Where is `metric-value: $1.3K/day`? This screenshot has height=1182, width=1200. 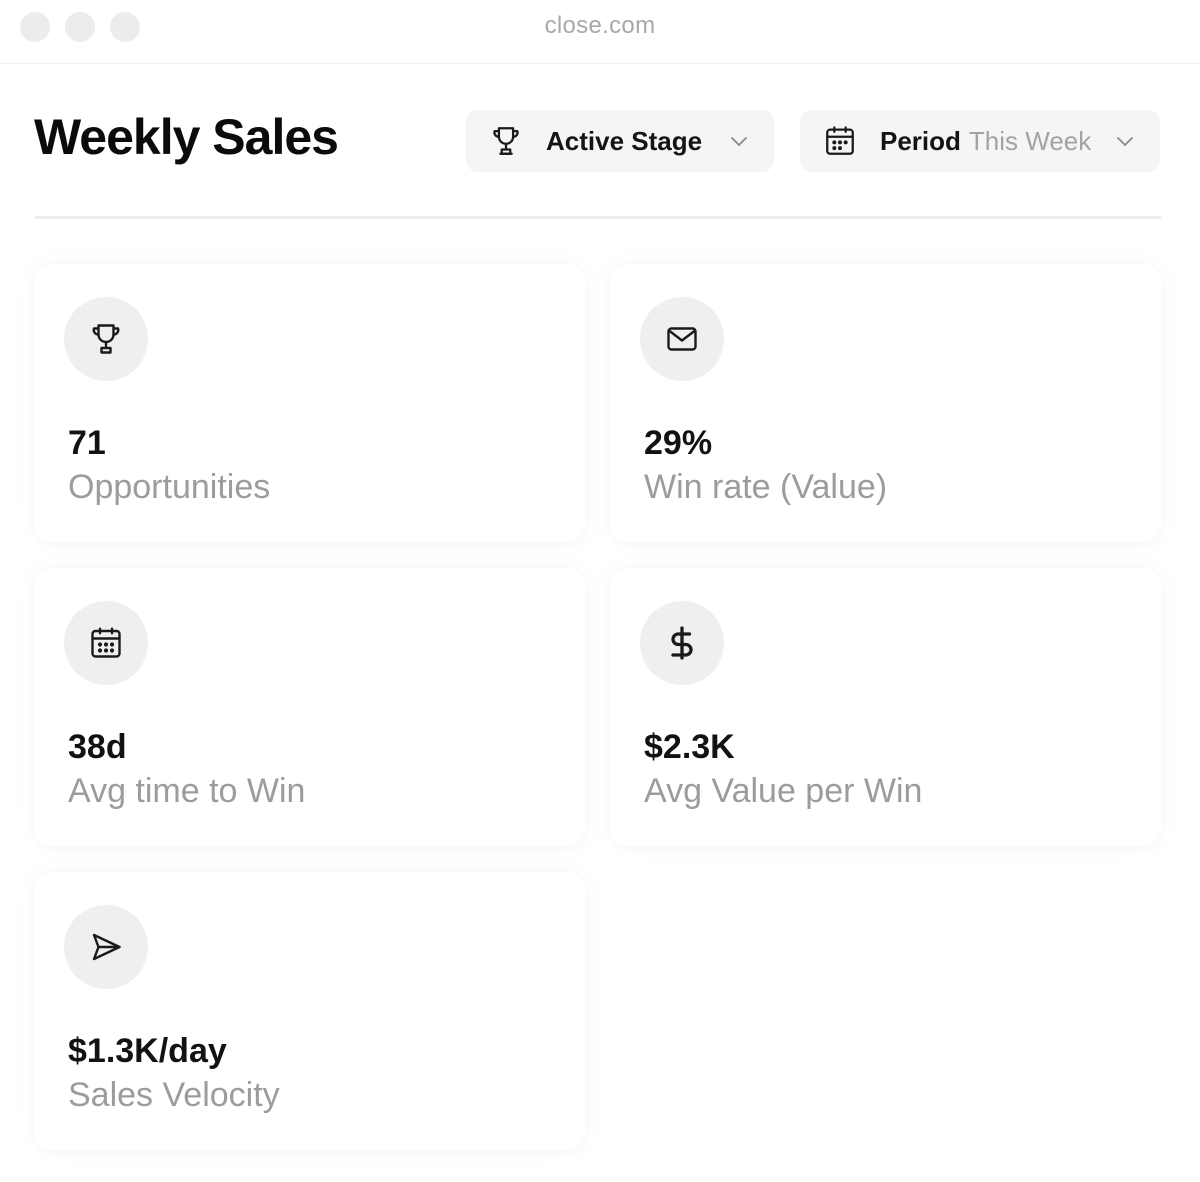 metric-value: $1.3K/day is located at coordinates (147, 1051).